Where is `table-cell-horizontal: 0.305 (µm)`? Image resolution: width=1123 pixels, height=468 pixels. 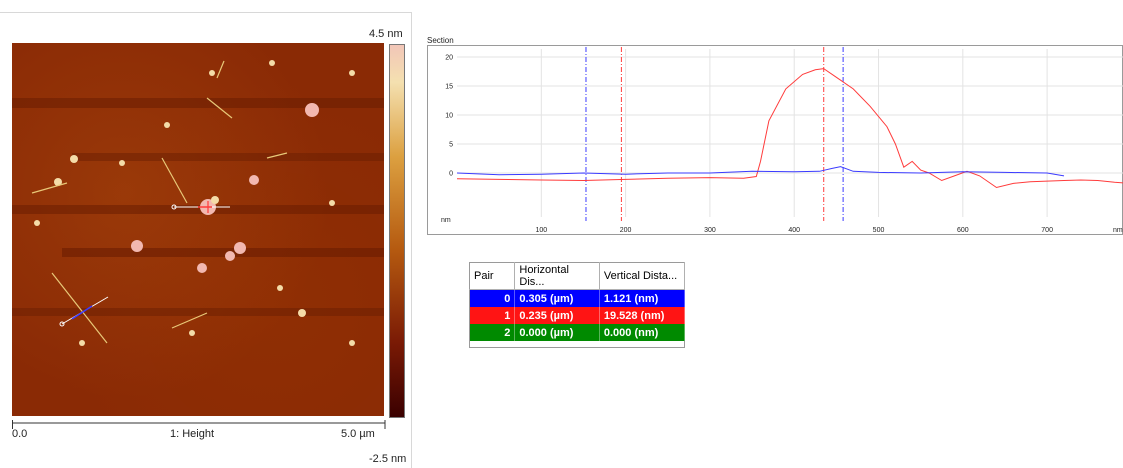
table-cell-horizontal: 0.305 (µm) is located at coordinates (557, 298).